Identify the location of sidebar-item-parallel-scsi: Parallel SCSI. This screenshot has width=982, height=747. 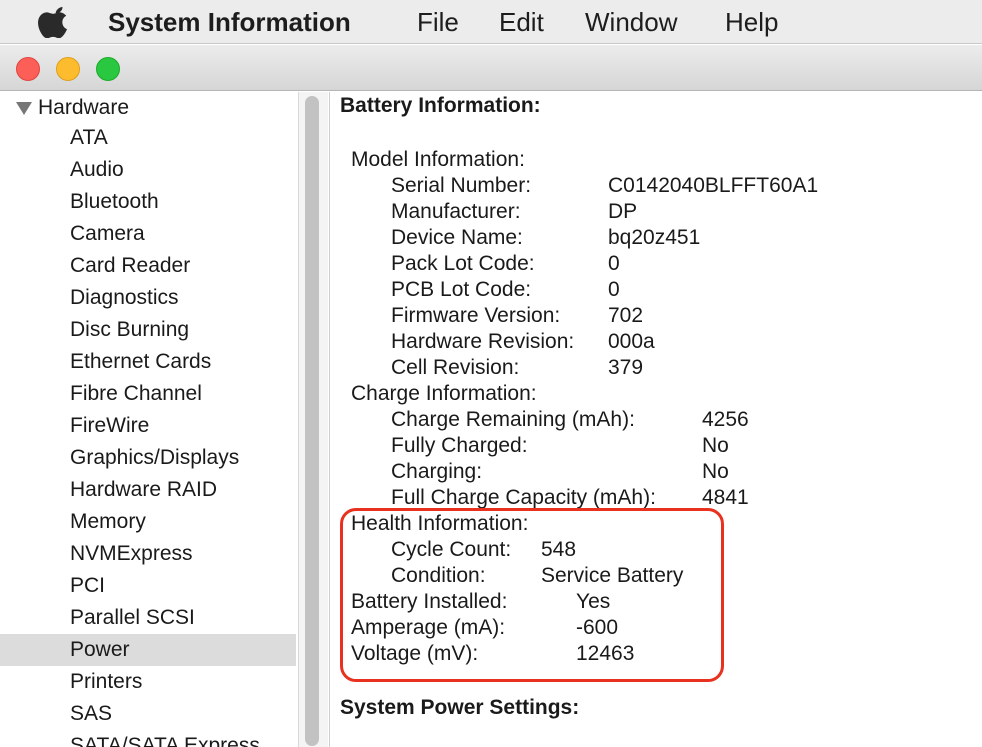
(148, 618).